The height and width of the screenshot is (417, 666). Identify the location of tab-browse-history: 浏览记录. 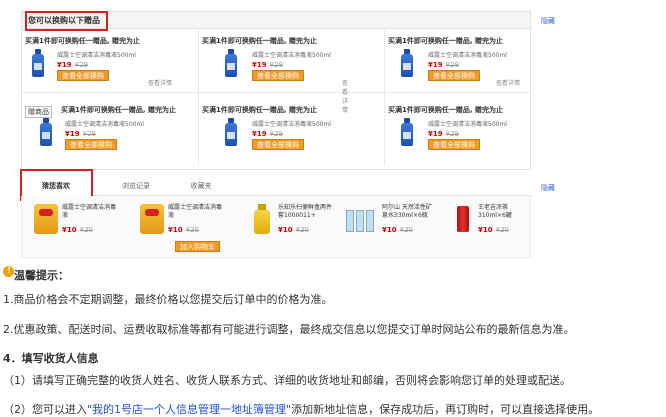
(136, 186).